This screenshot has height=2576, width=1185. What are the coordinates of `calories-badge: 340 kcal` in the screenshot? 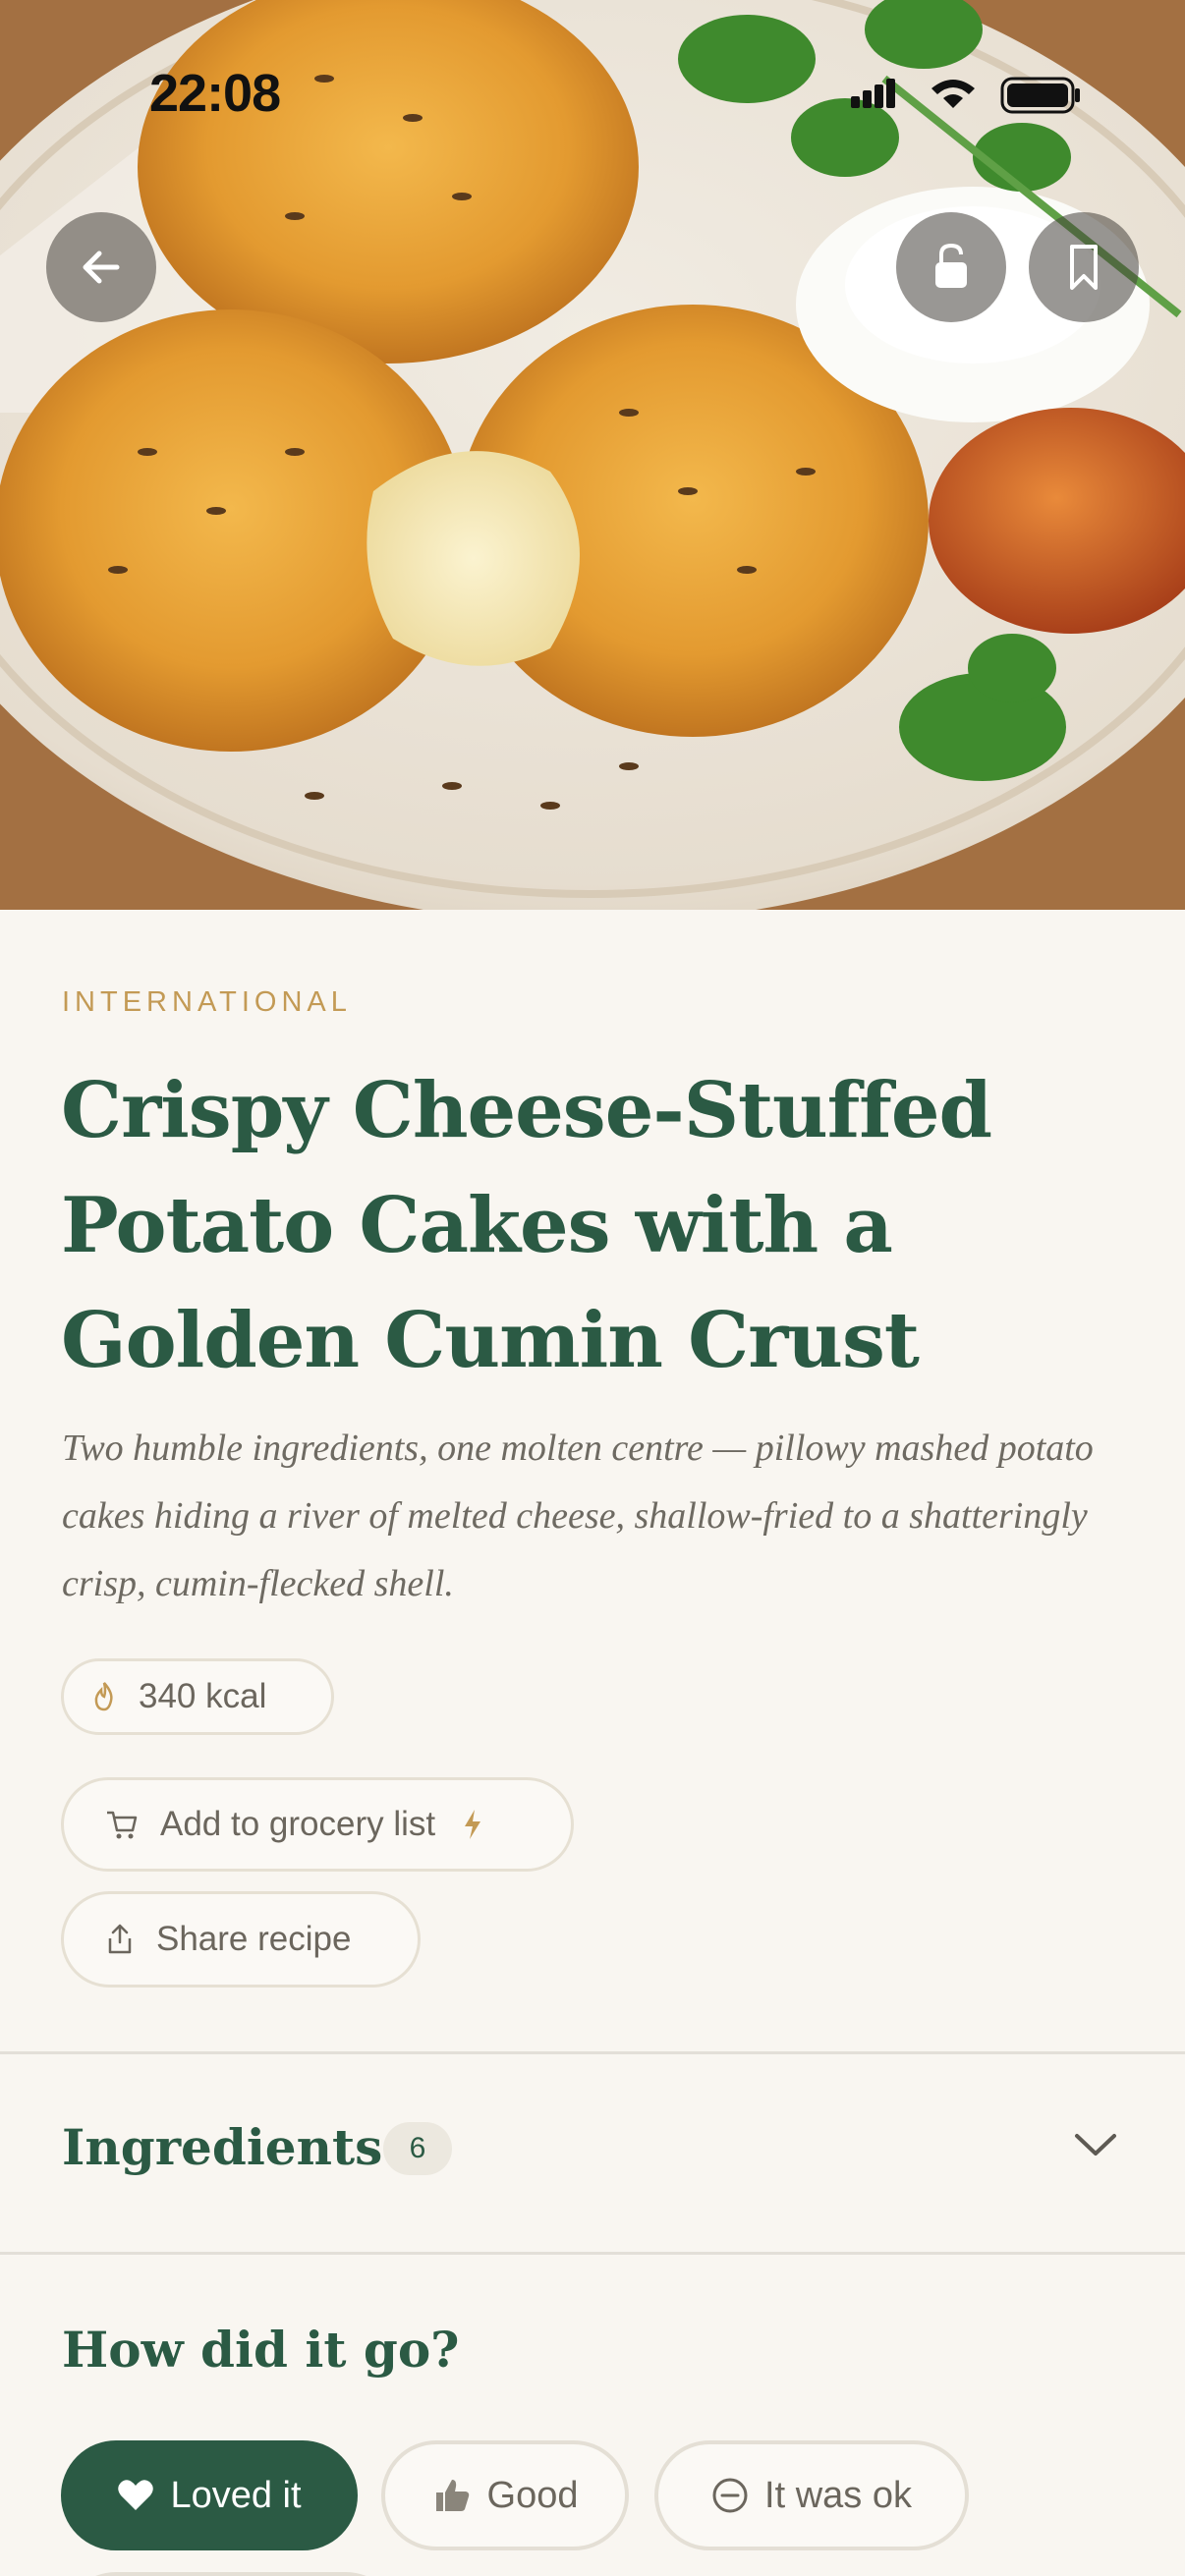 It's located at (198, 1696).